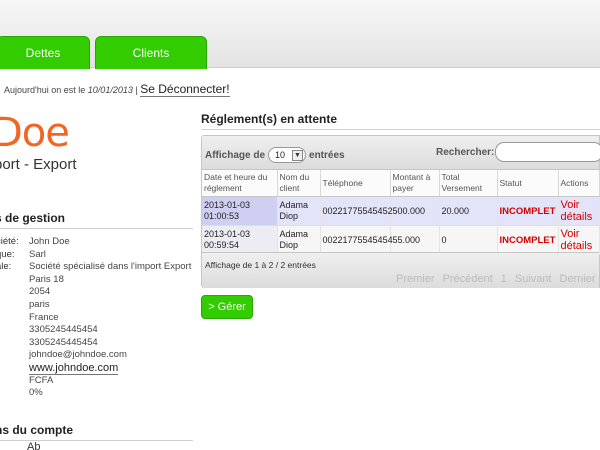 The image size is (600, 450). Describe the element at coordinates (110, 267) in the screenshot. I see `value-activity: Société spécialisé dans l'import Export` at that location.